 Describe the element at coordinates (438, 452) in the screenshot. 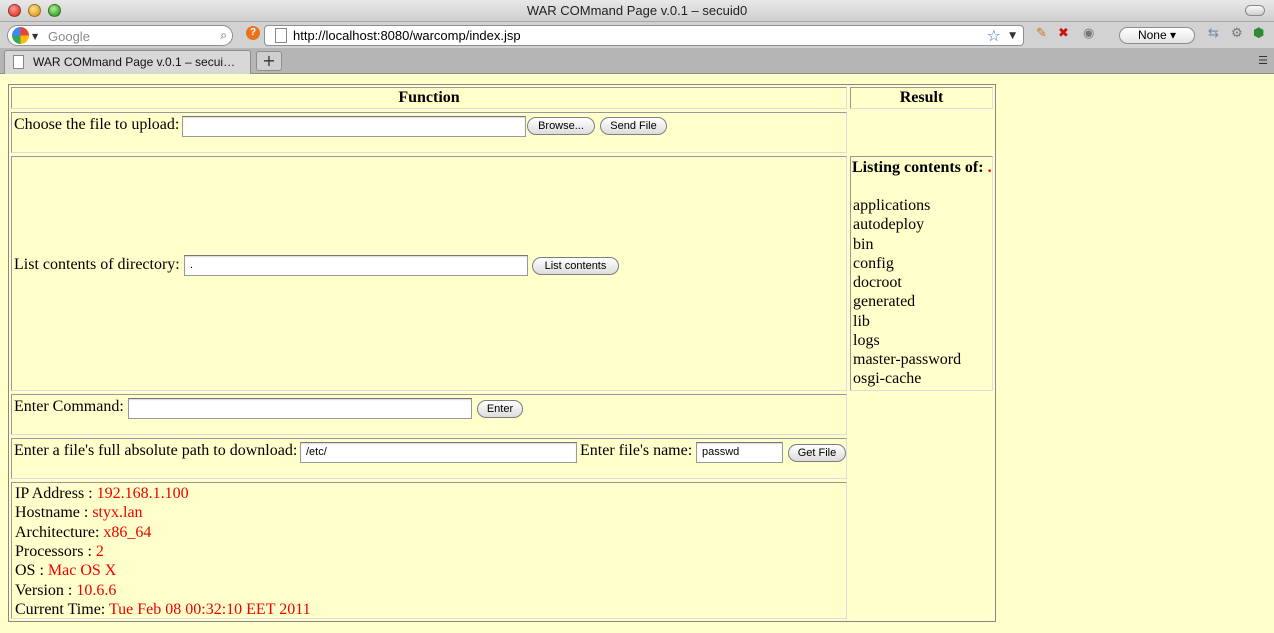

I see `download-path-input: /etc/` at that location.